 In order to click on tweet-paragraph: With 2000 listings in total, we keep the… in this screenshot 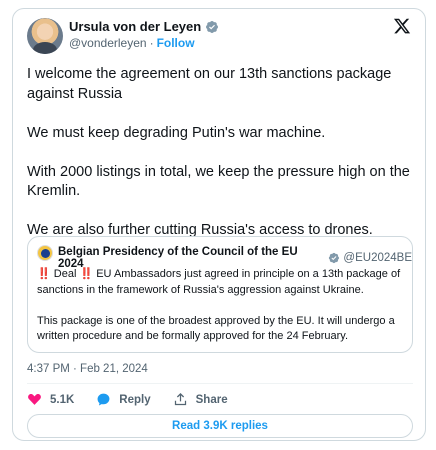, I will do `click(218, 181)`.